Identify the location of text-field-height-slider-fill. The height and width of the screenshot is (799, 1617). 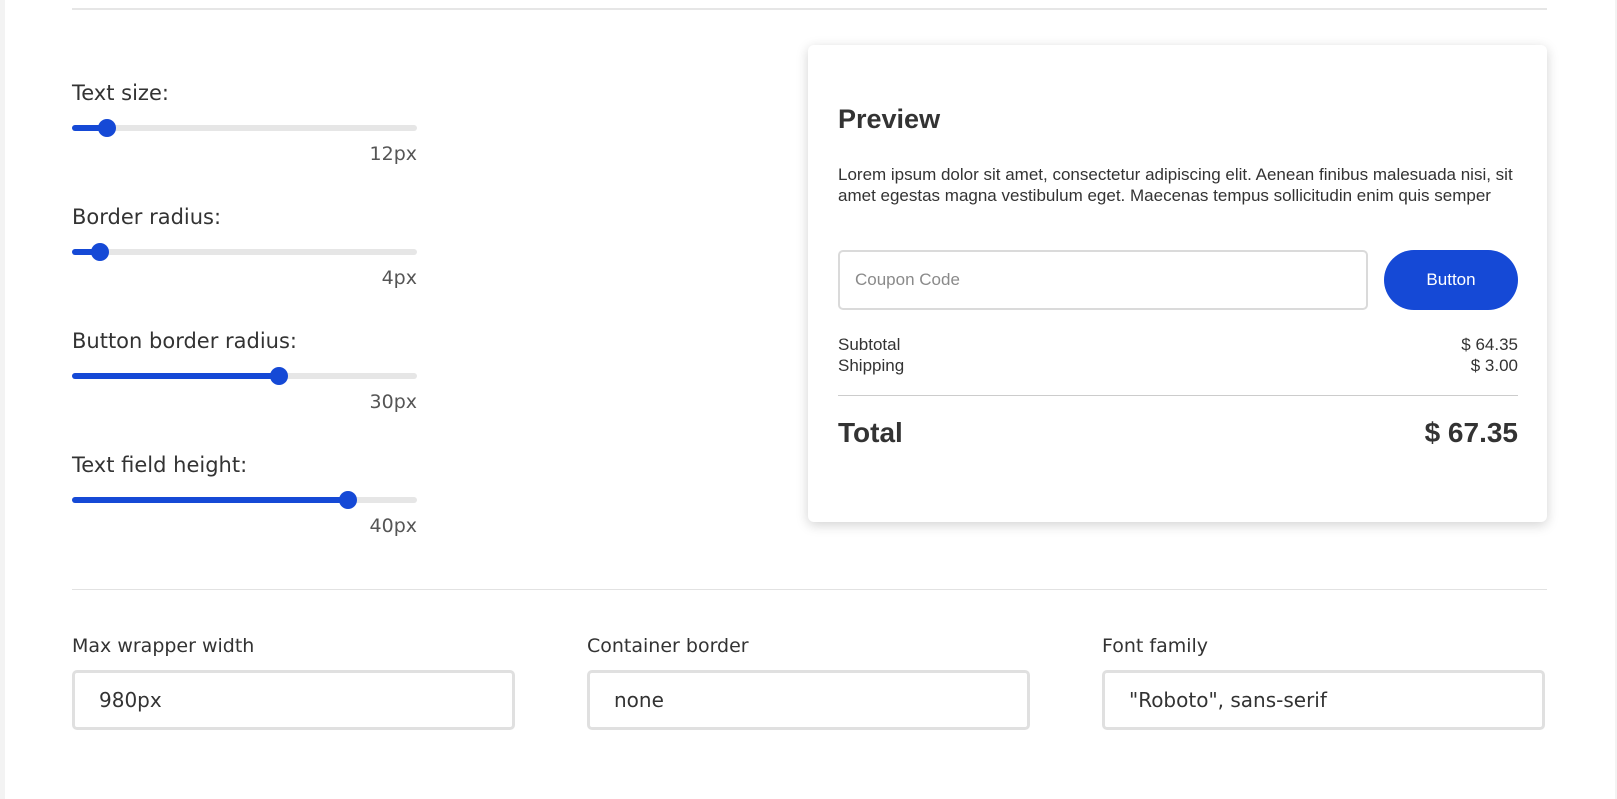
(210, 500).